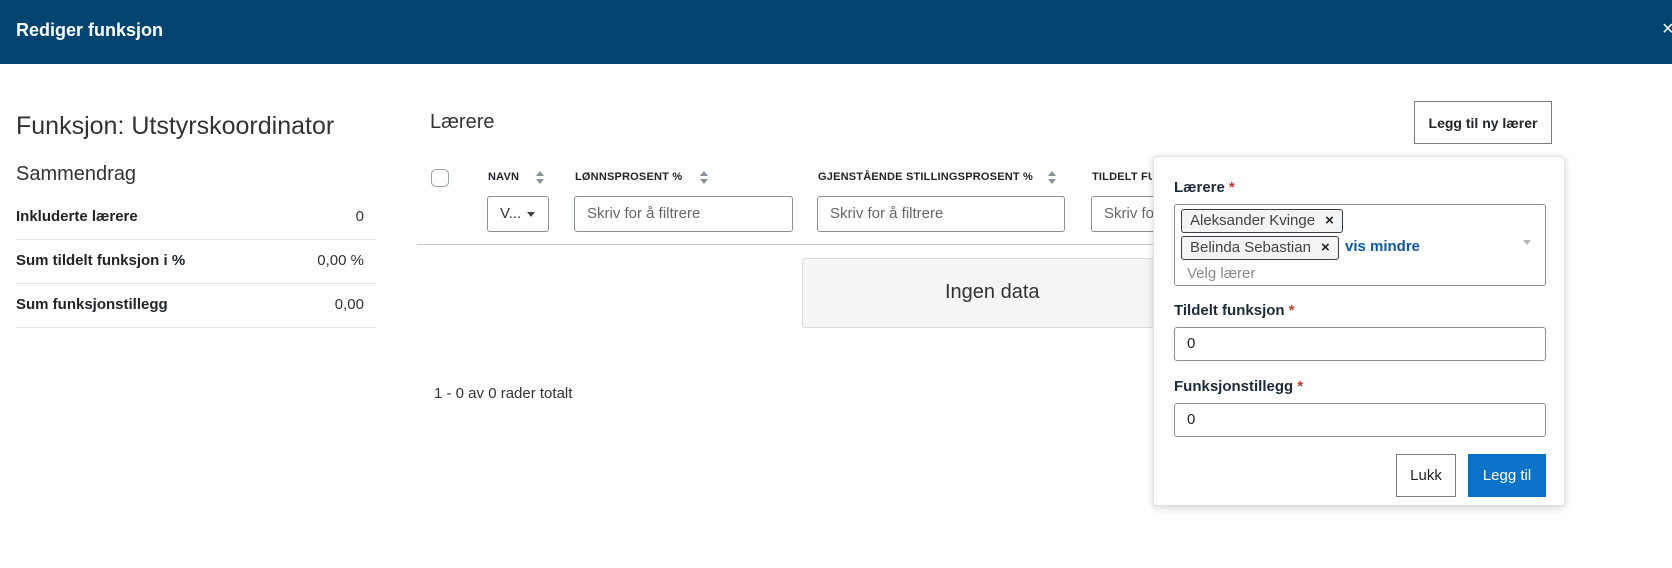 Image resolution: width=1672 pixels, height=568 pixels. Describe the element at coordinates (1483, 122) in the screenshot. I see `add-new-teacher-button: Legg til ny lærer` at that location.